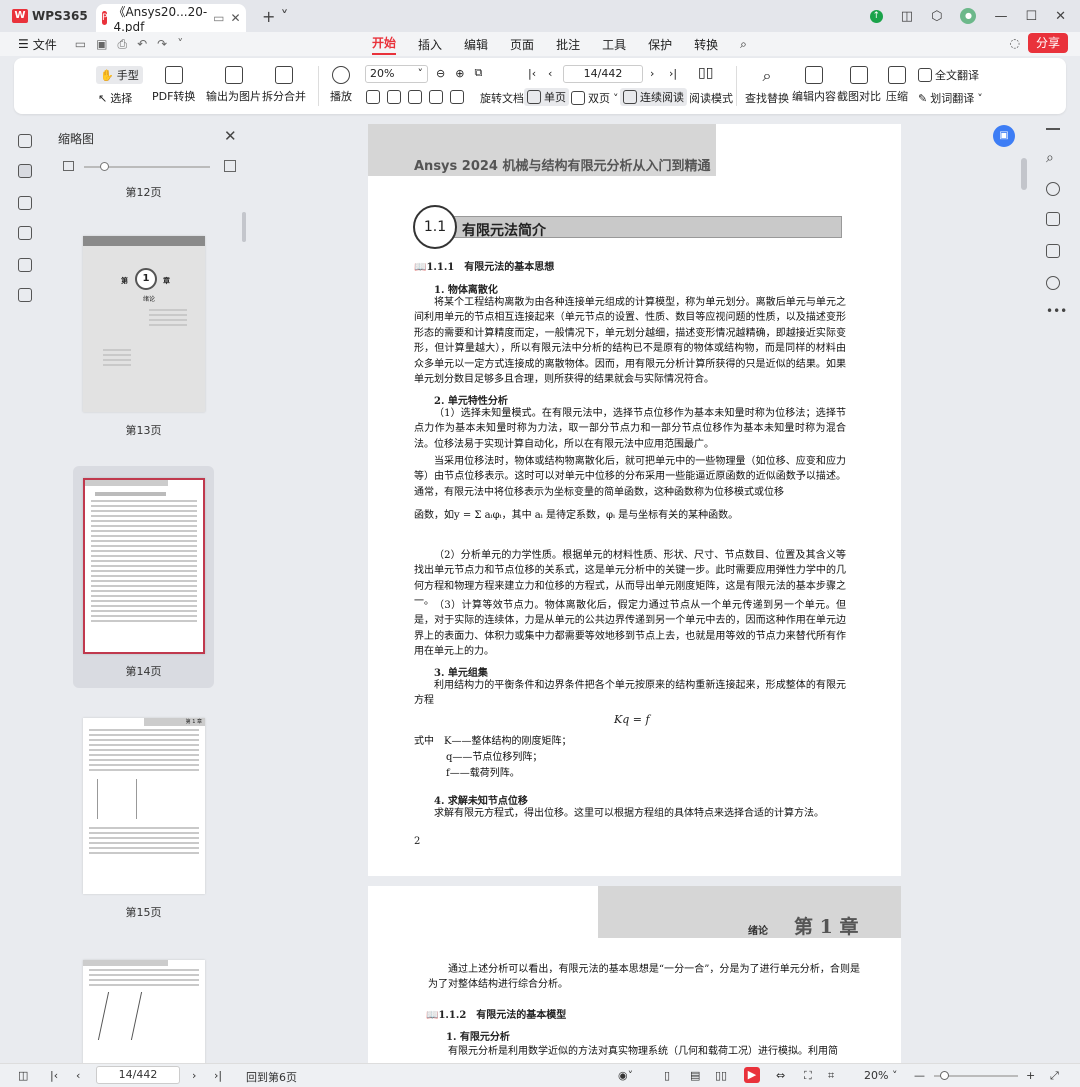 The height and width of the screenshot is (1087, 1080). What do you see at coordinates (1015, 43) in the screenshot?
I see `message-icon: ◌` at bounding box center [1015, 43].